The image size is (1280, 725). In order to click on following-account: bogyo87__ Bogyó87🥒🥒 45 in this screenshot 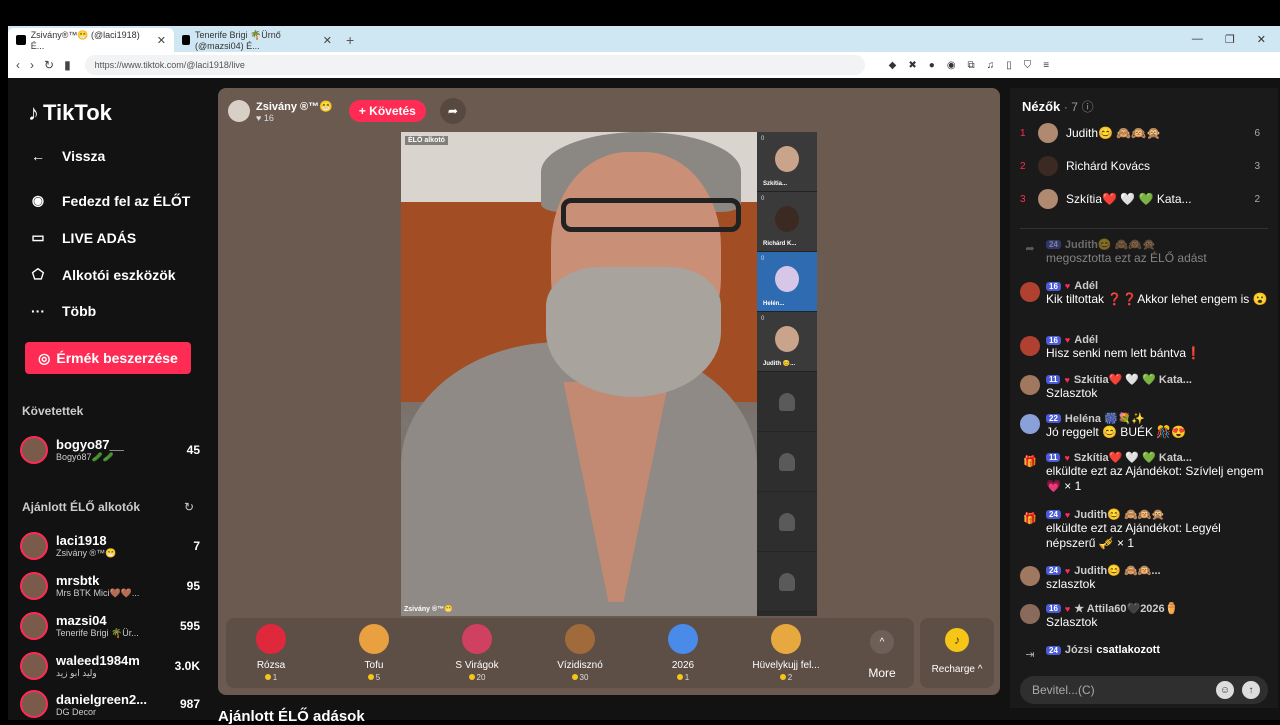, I will do `click(110, 450)`.